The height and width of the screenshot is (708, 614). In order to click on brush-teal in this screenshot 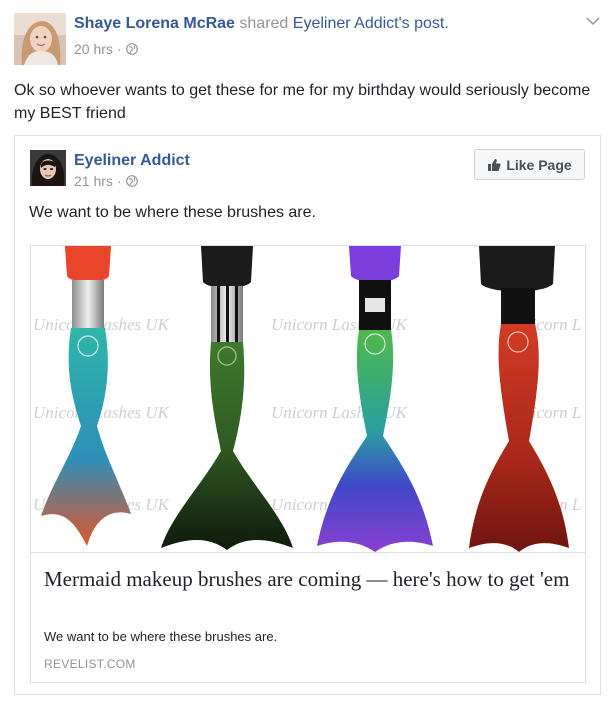, I will do `click(86, 396)`.